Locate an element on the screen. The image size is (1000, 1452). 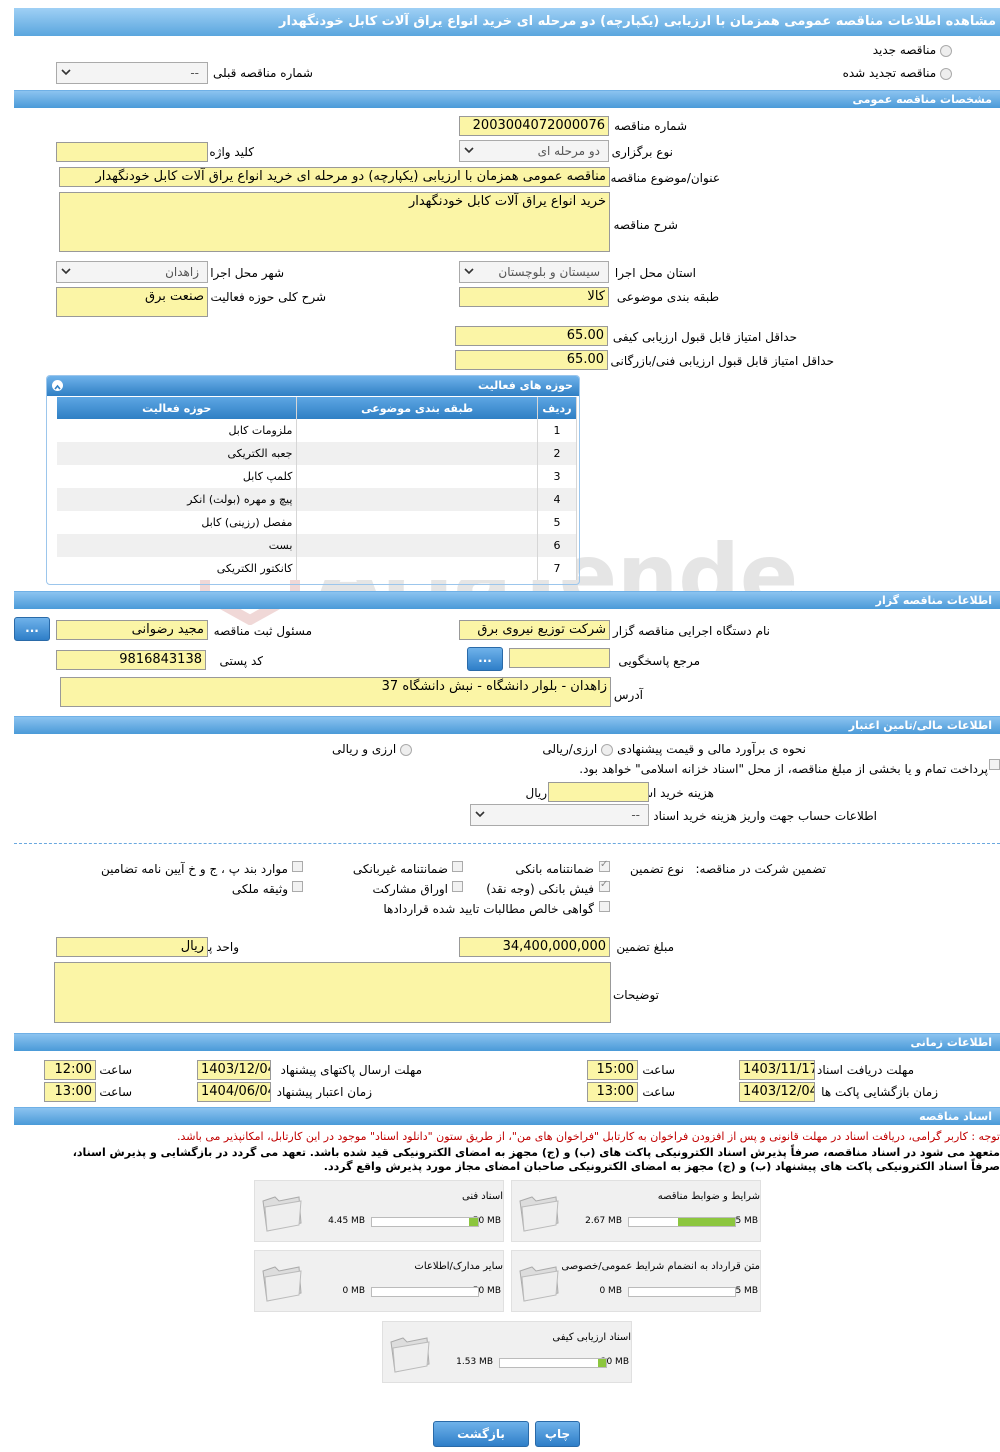
bonds-checkbox is located at coordinates (457, 886).